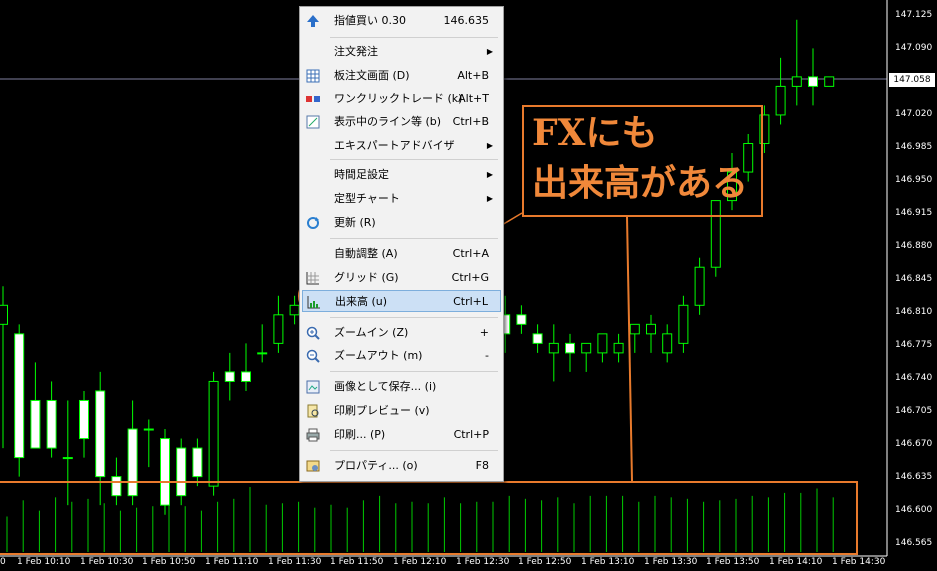 This screenshot has width=937, height=571. I want to click on menu-item-14: ズームアウト (m) -, so click(401, 356).